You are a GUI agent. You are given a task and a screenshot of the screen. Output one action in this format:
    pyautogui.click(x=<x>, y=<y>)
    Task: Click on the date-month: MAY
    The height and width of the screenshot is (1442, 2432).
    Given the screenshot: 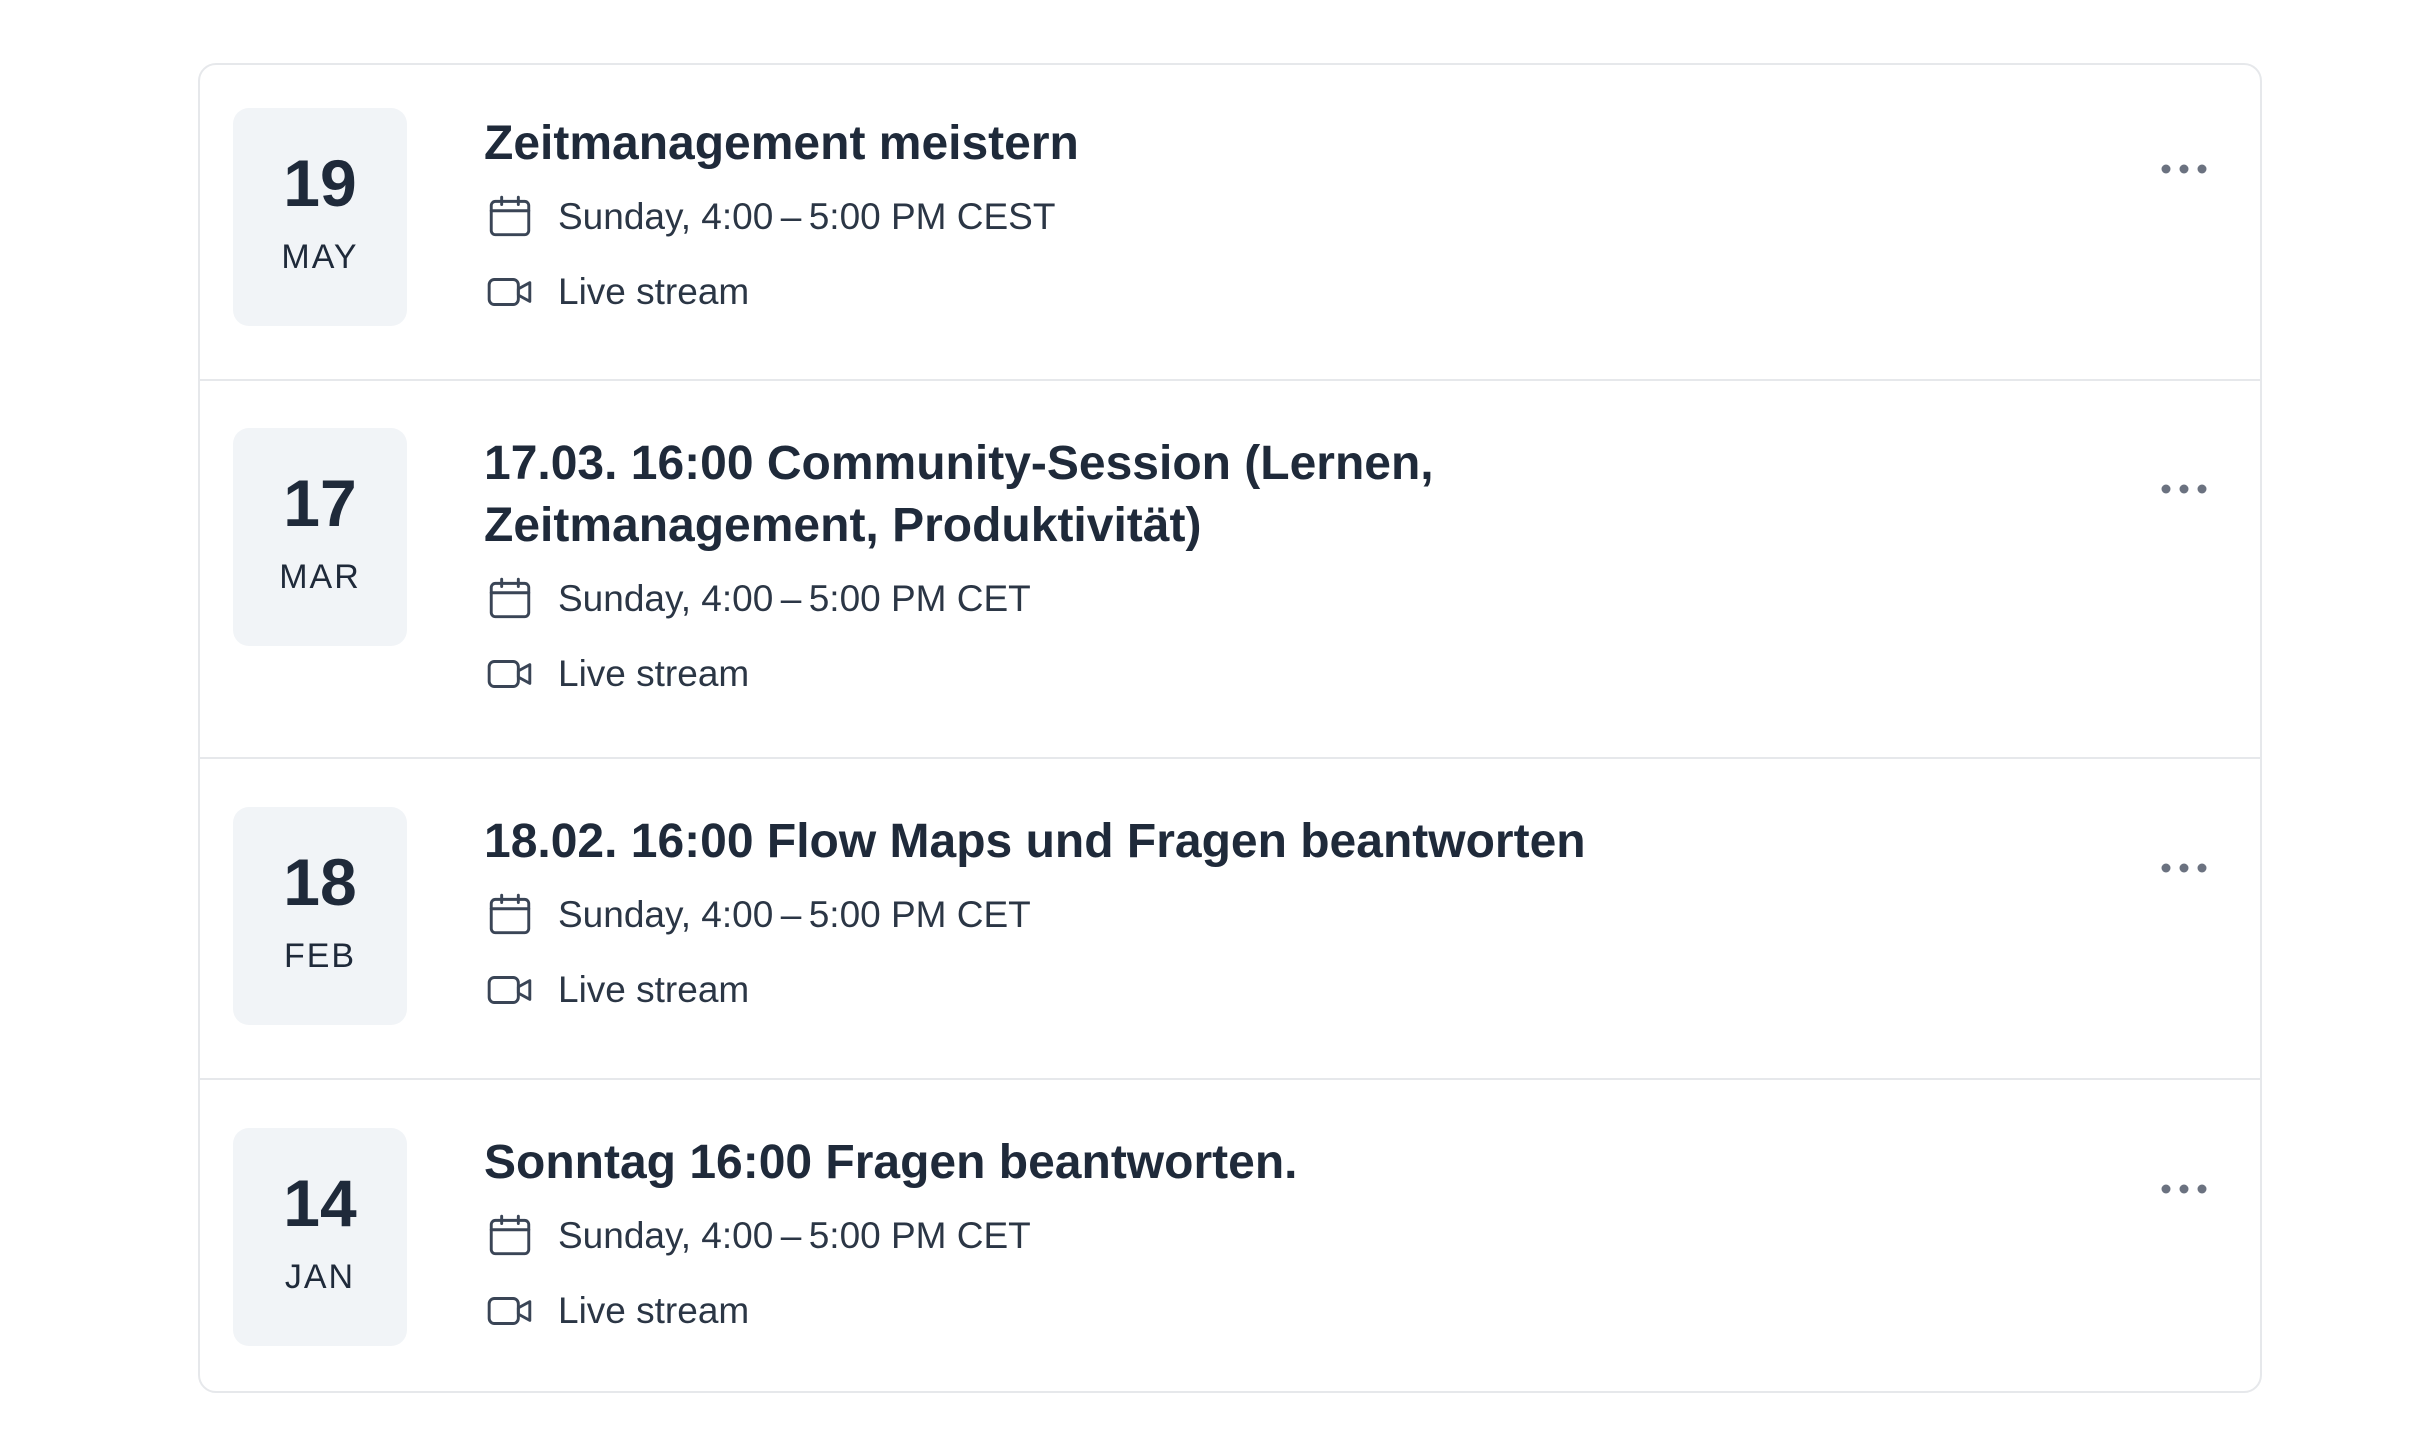 What is the action you would take?
    pyautogui.click(x=320, y=257)
    